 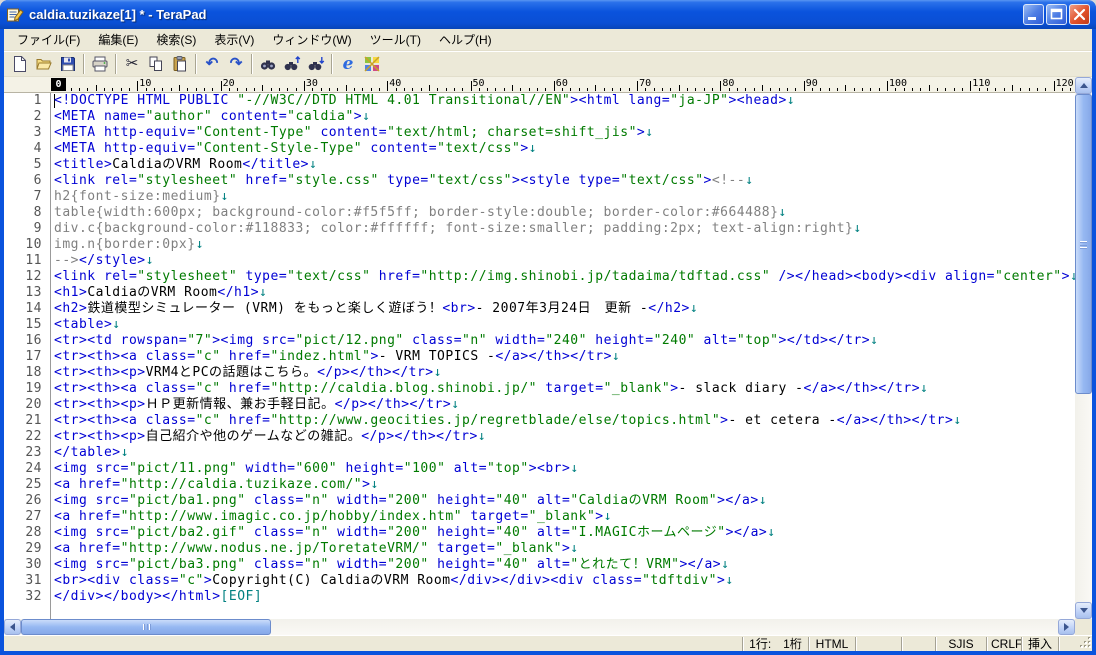 I want to click on line-number: 16, so click(x=33, y=340).